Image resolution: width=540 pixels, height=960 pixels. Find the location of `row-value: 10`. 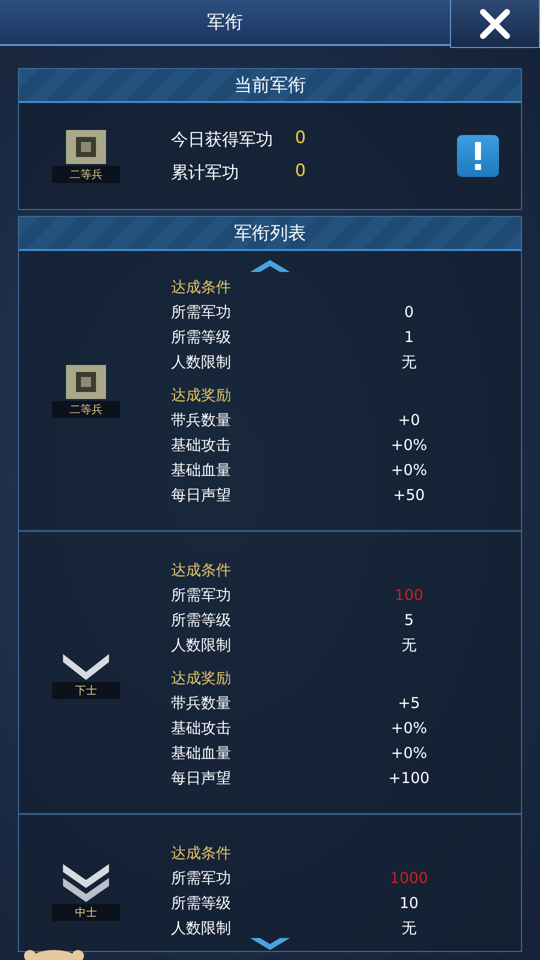

row-value: 10 is located at coordinates (409, 903).